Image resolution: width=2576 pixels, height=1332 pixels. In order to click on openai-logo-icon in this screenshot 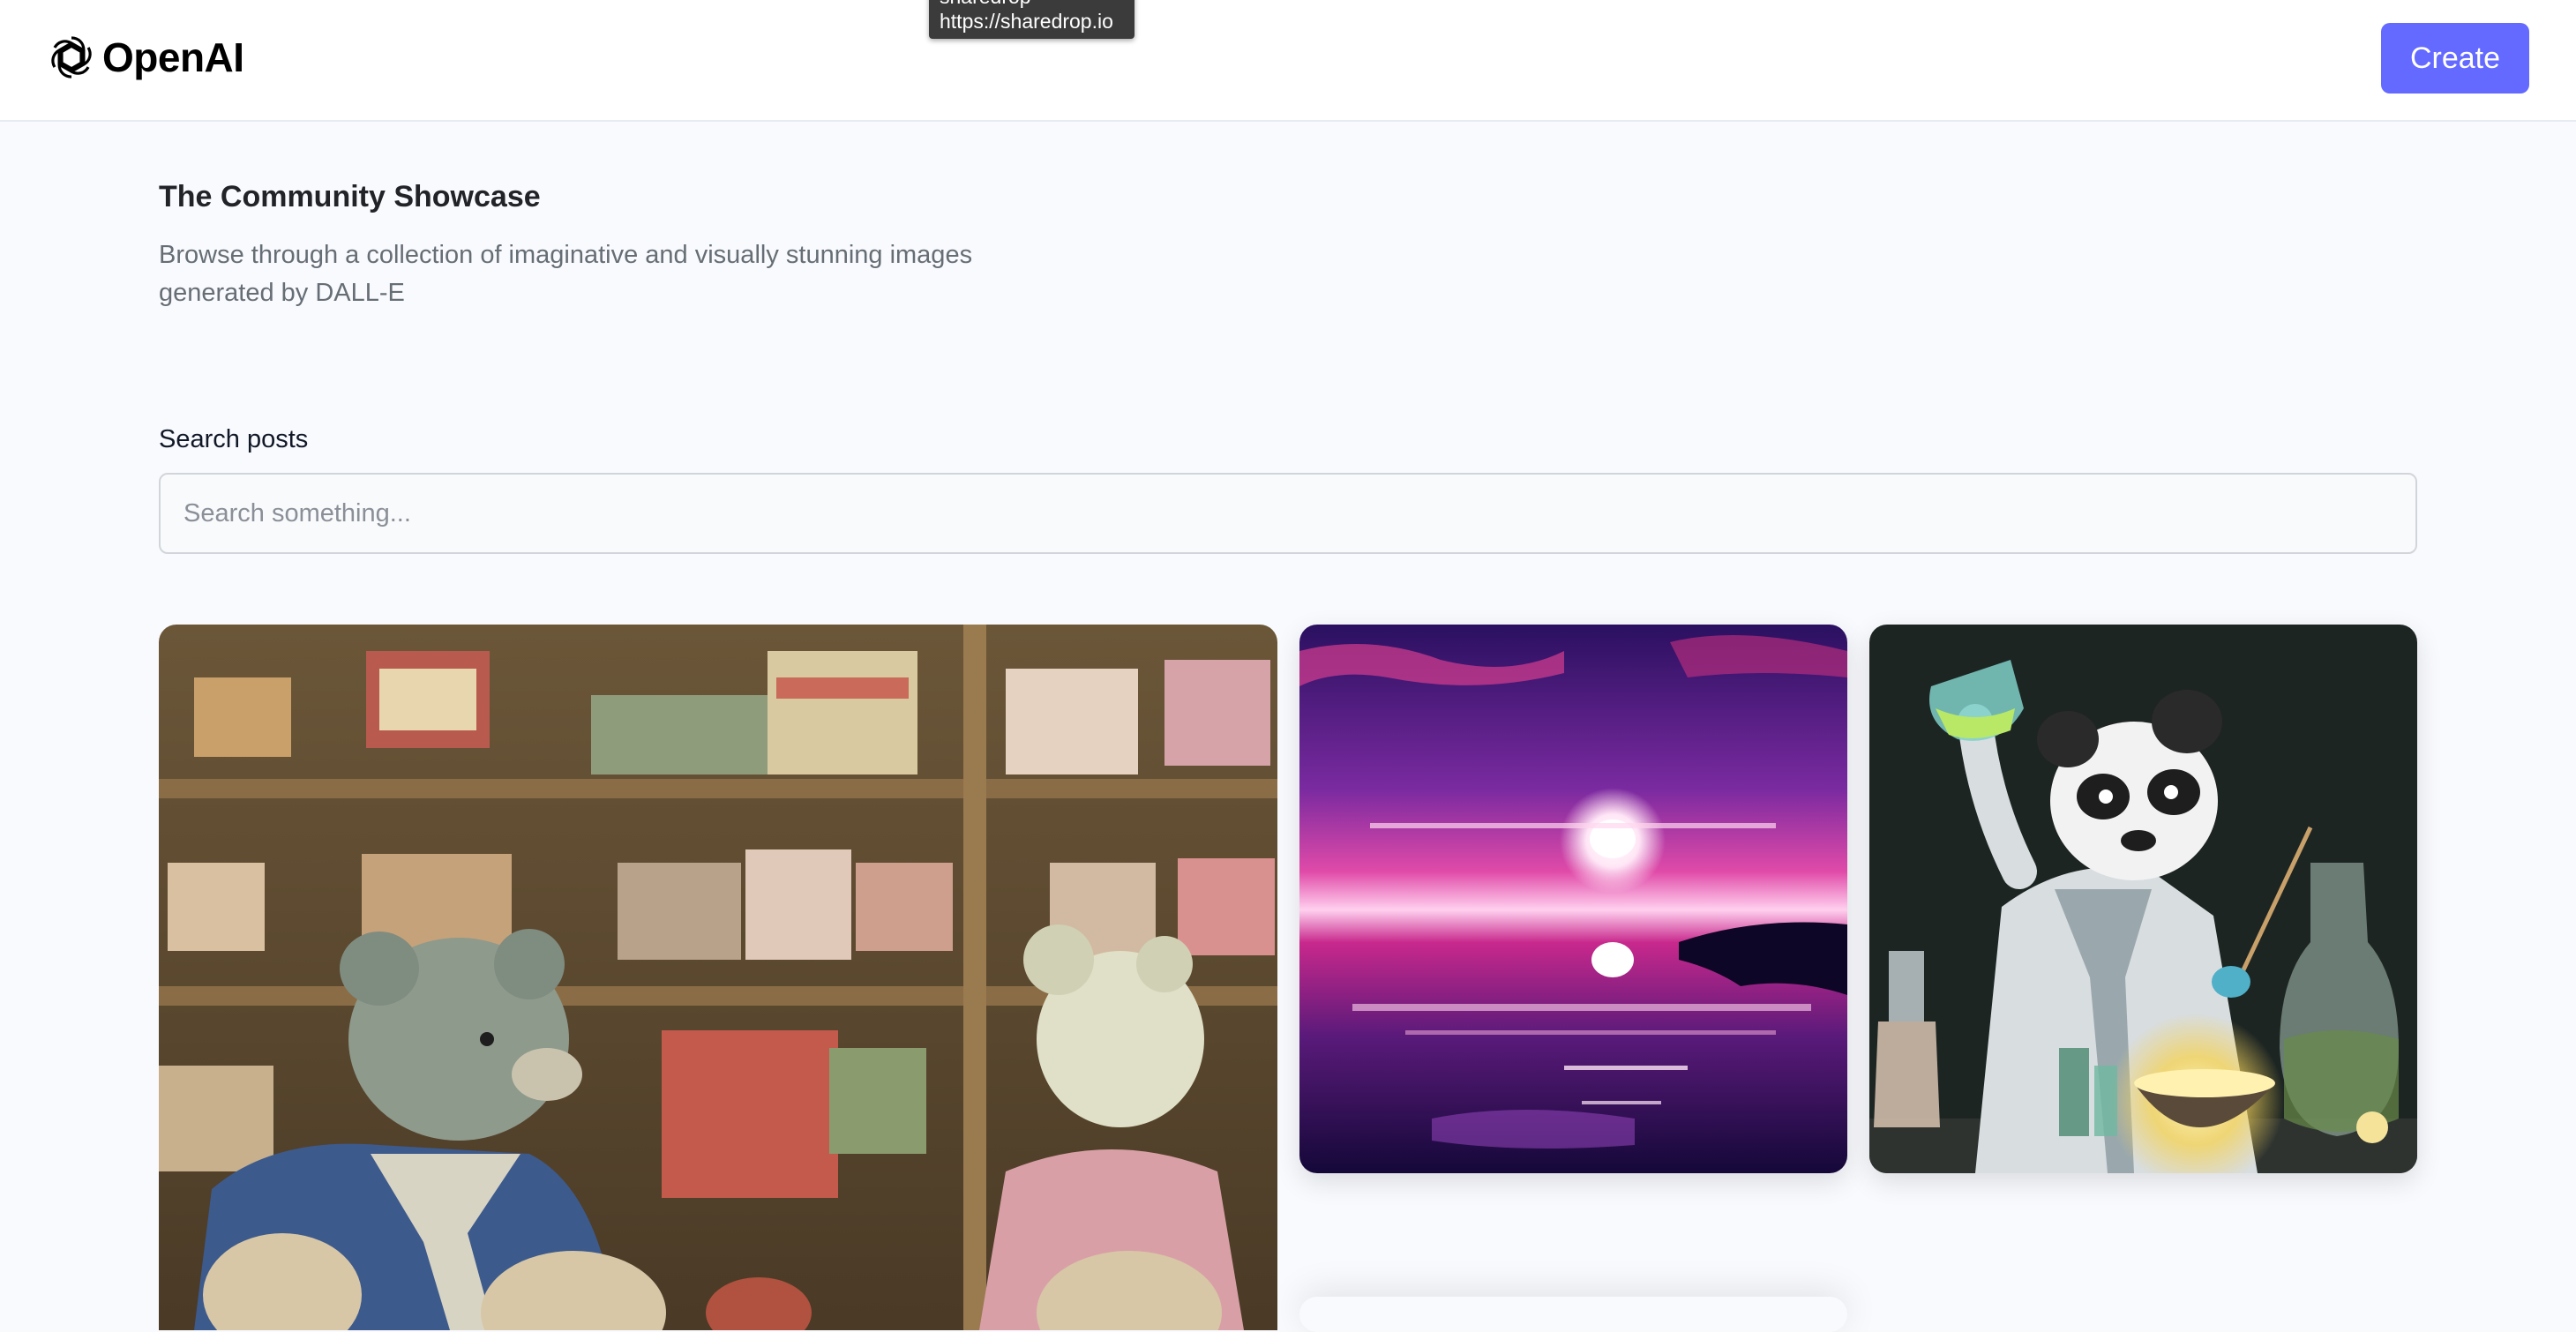, I will do `click(72, 58)`.